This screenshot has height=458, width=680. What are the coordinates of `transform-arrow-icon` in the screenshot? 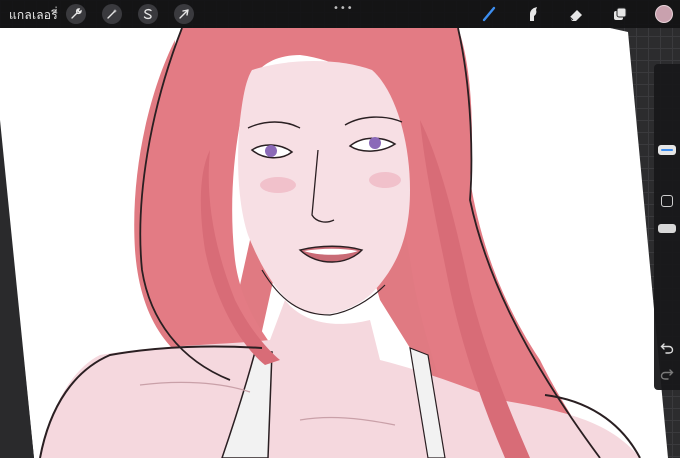 It's located at (184, 14).